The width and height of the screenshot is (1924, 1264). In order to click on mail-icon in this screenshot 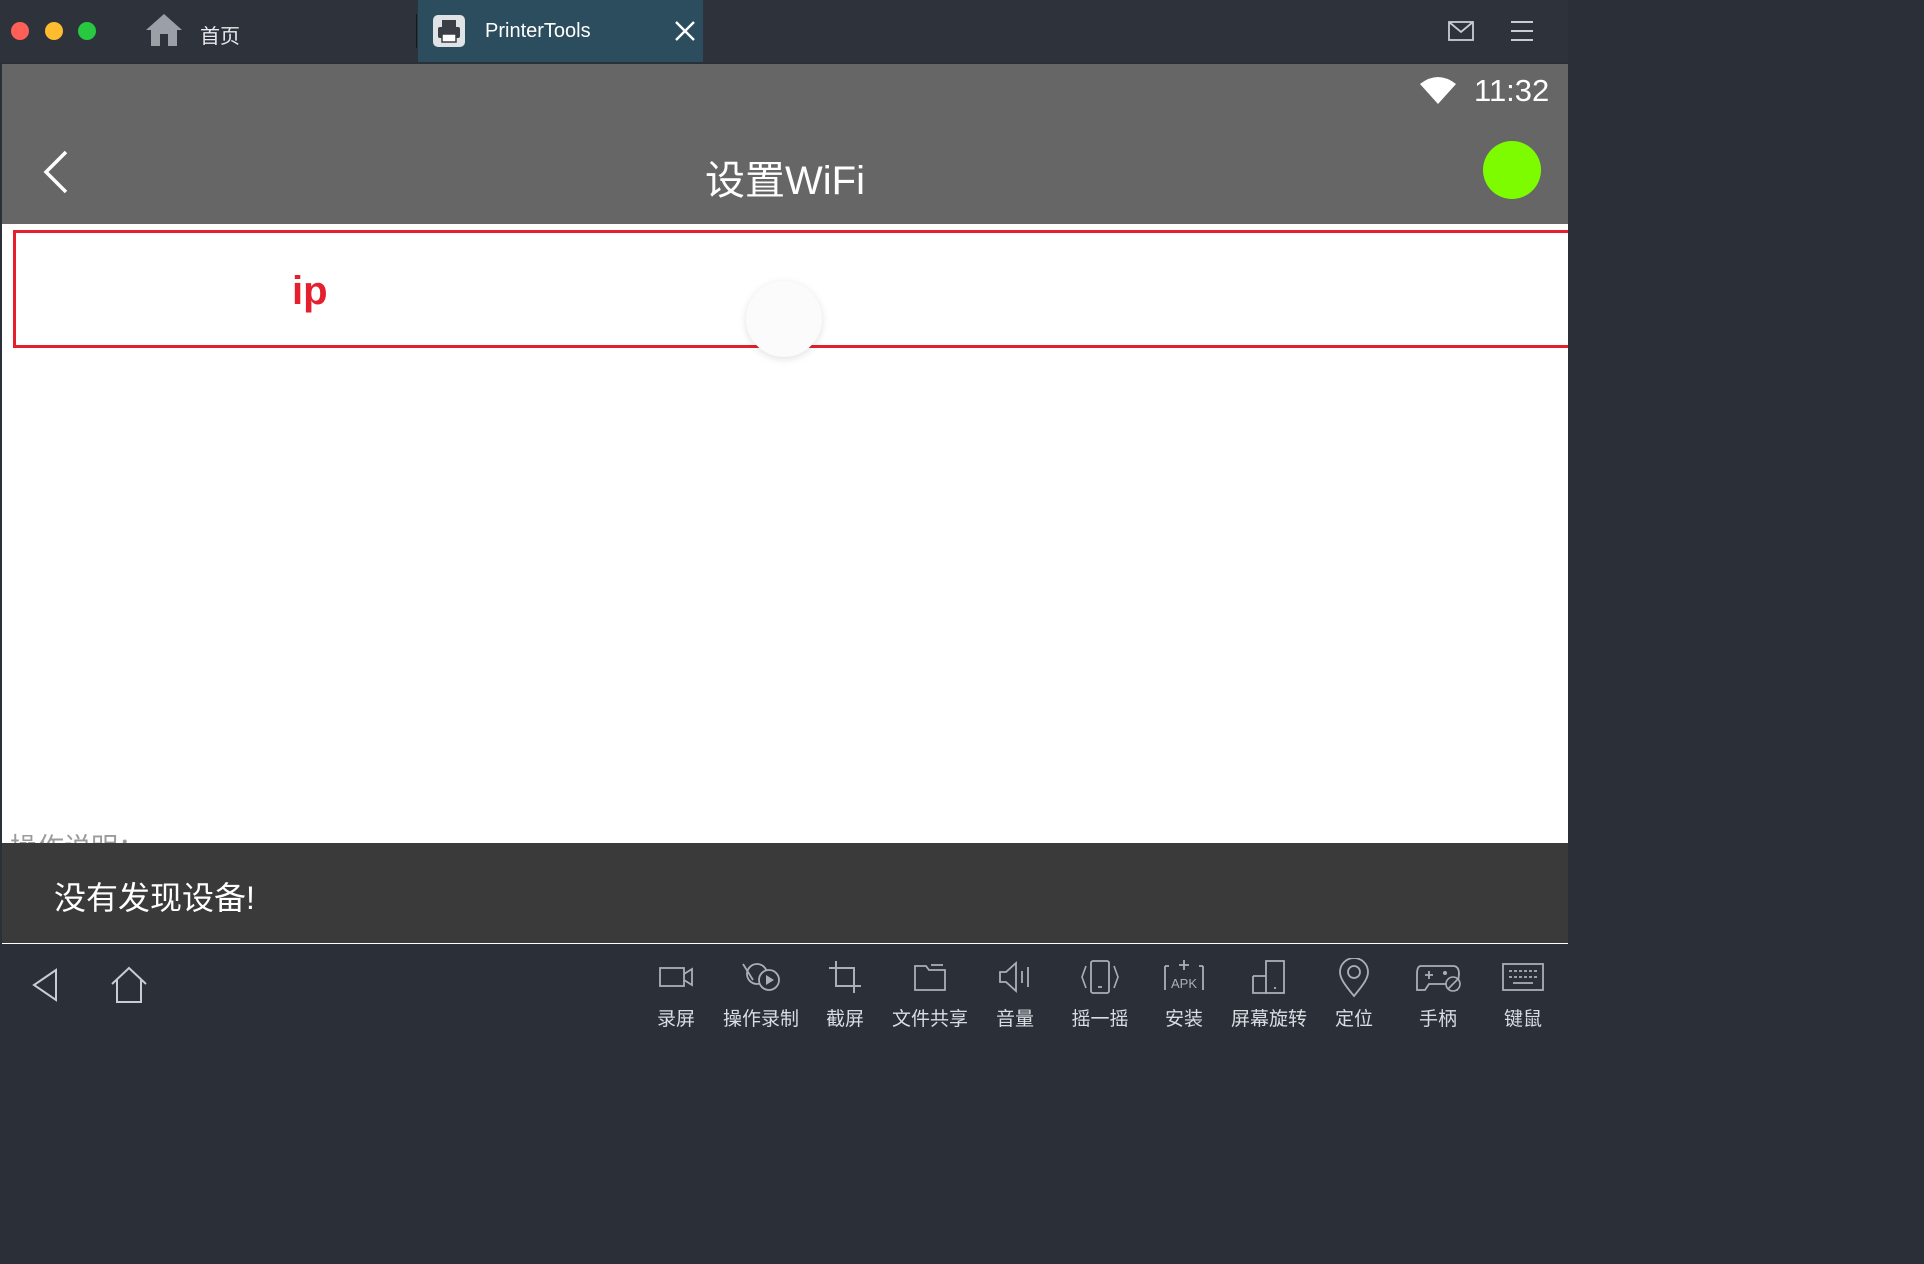, I will do `click(1461, 31)`.